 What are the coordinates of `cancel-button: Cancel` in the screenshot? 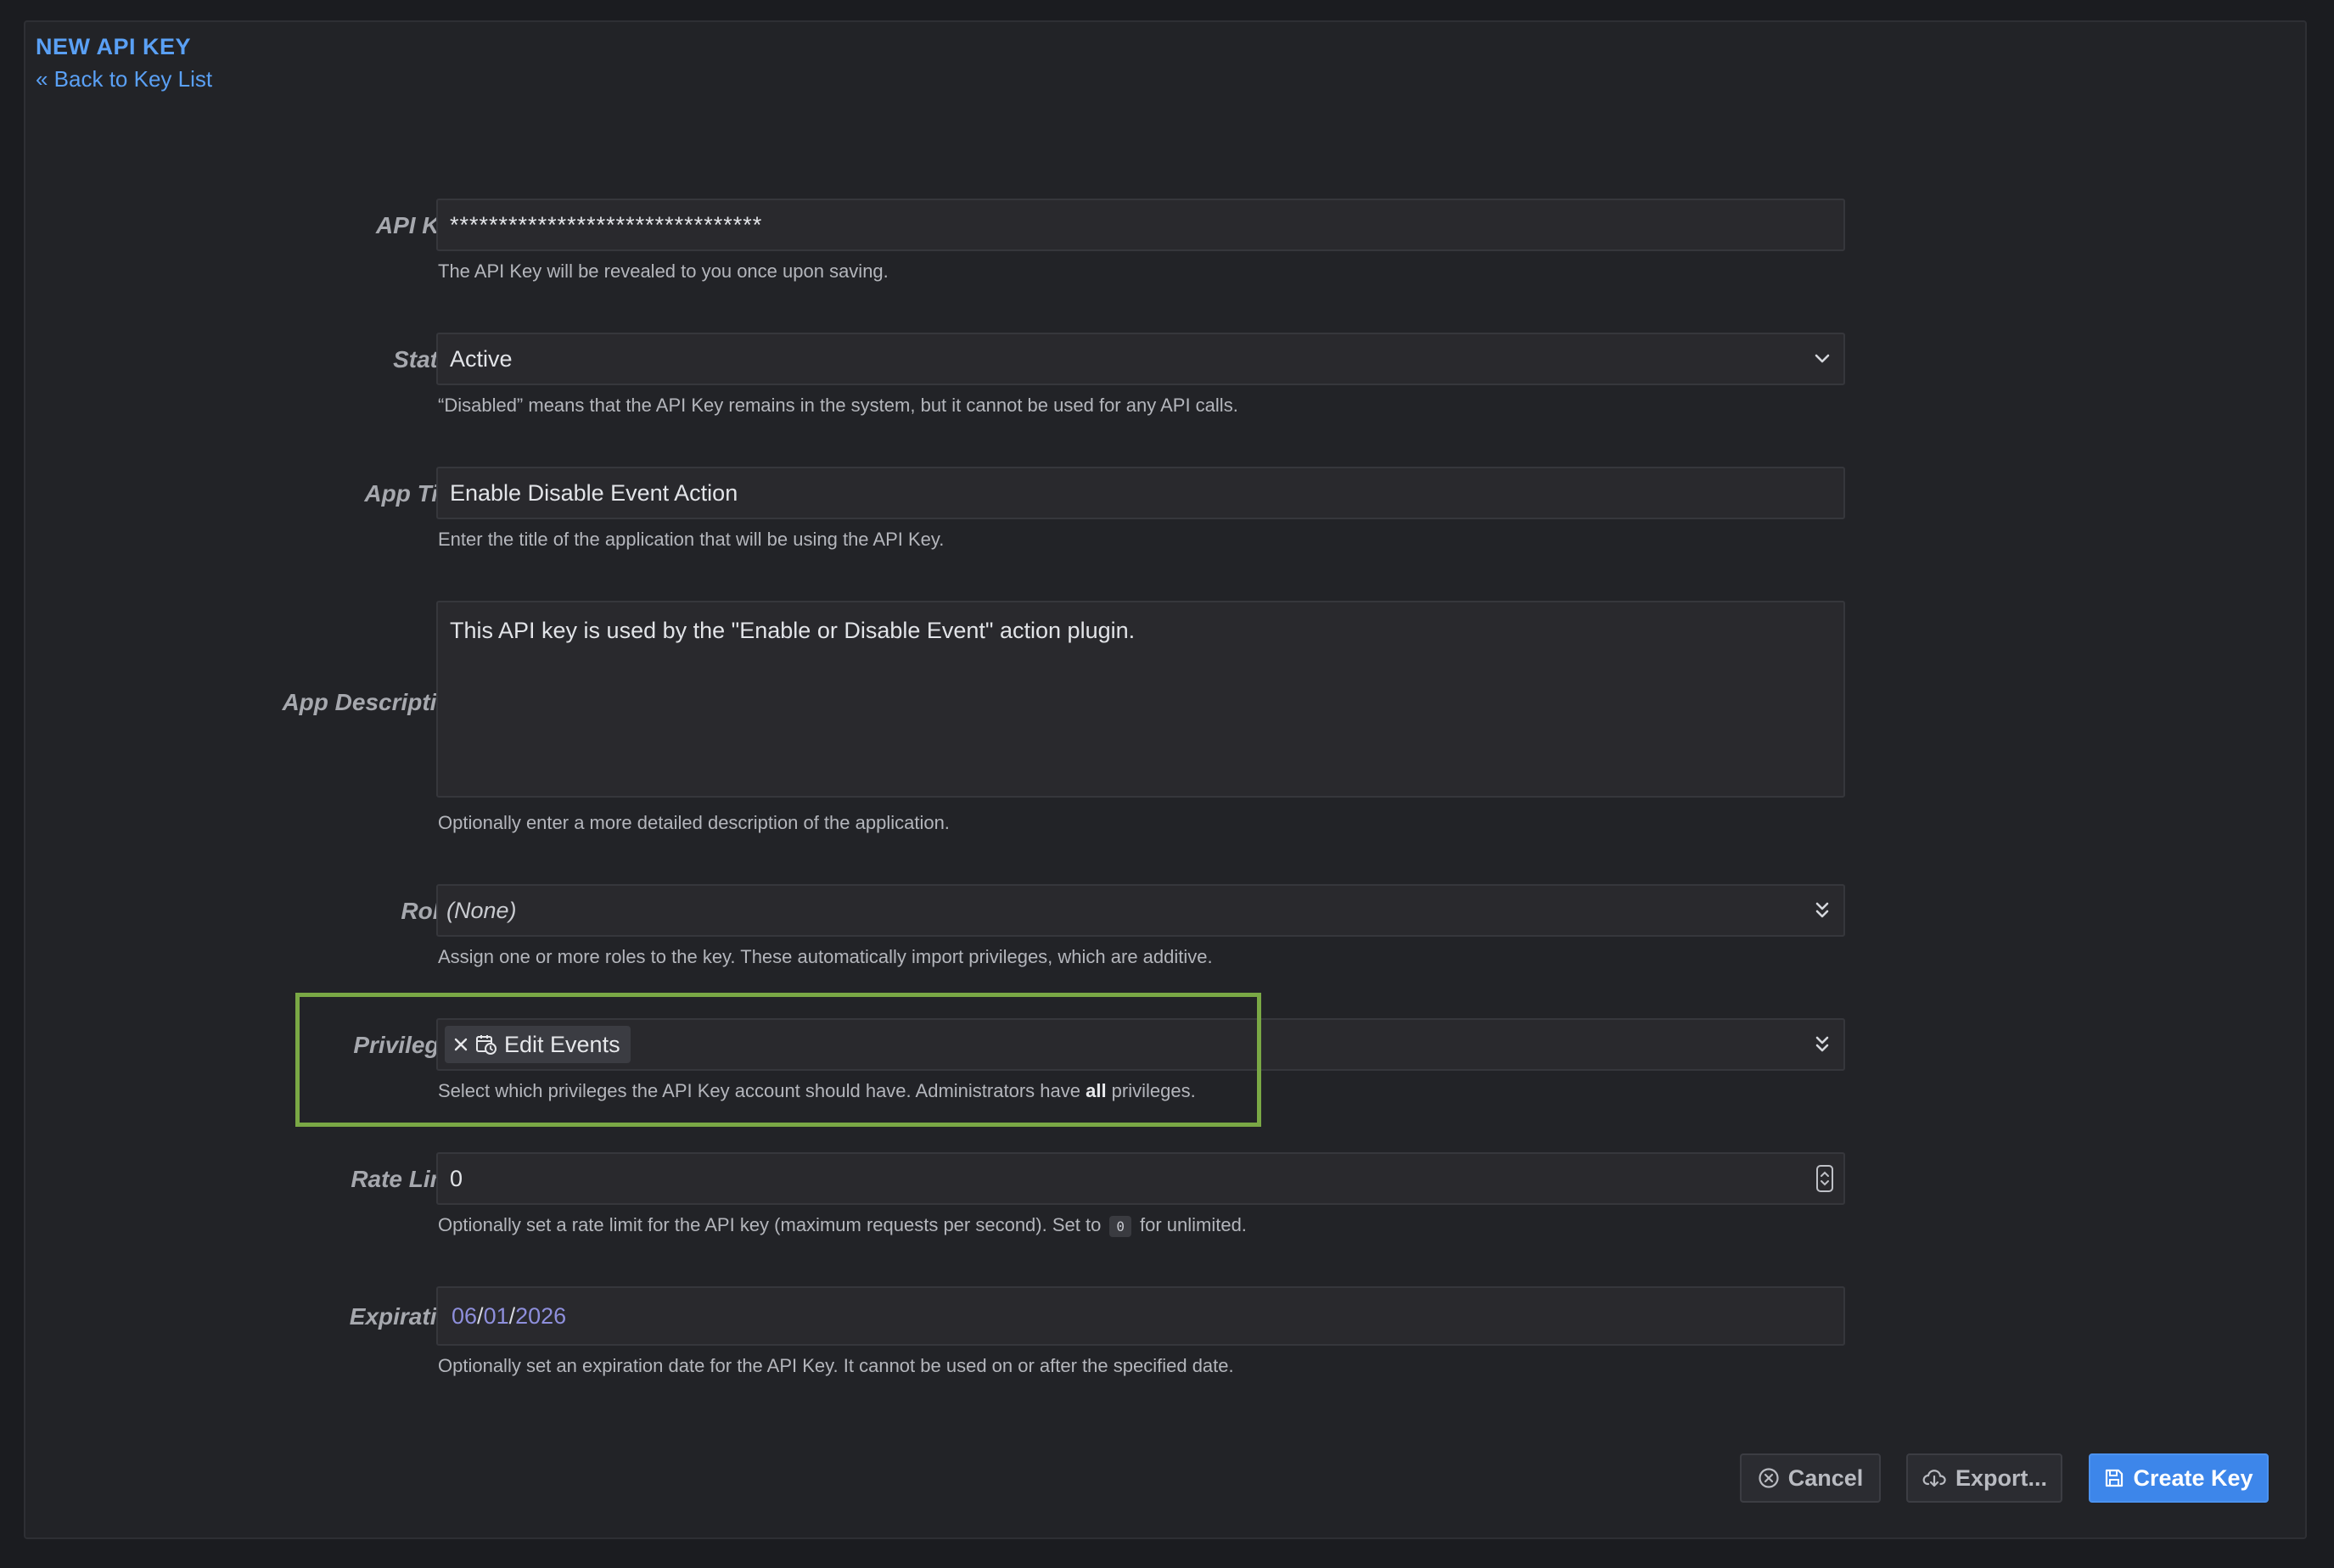 It's located at (1810, 1478).